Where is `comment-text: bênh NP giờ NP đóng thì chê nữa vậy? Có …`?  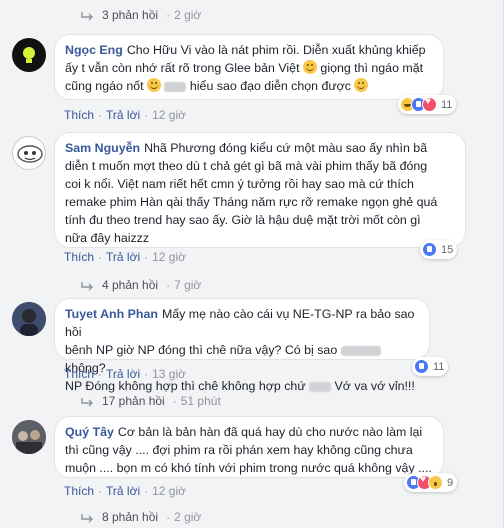 comment-text: bênh NP giờ NP đóng thì chê nữa vậy? Có … is located at coordinates (201, 350).